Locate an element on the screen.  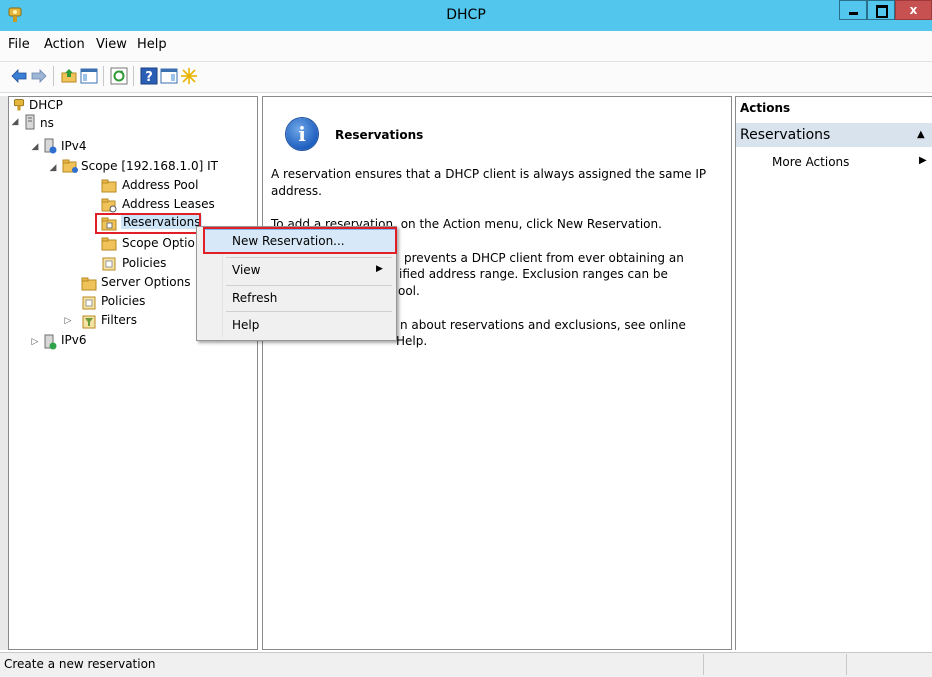
scope-options-icon is located at coordinates (109, 244).